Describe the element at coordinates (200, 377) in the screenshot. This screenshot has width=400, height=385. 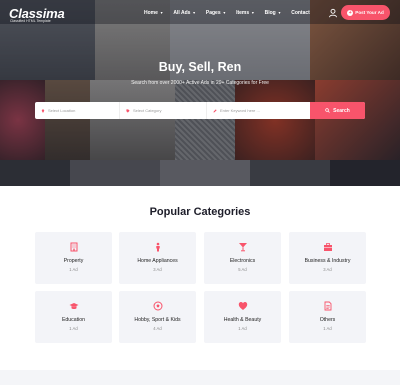
I see `next-section-edge` at that location.